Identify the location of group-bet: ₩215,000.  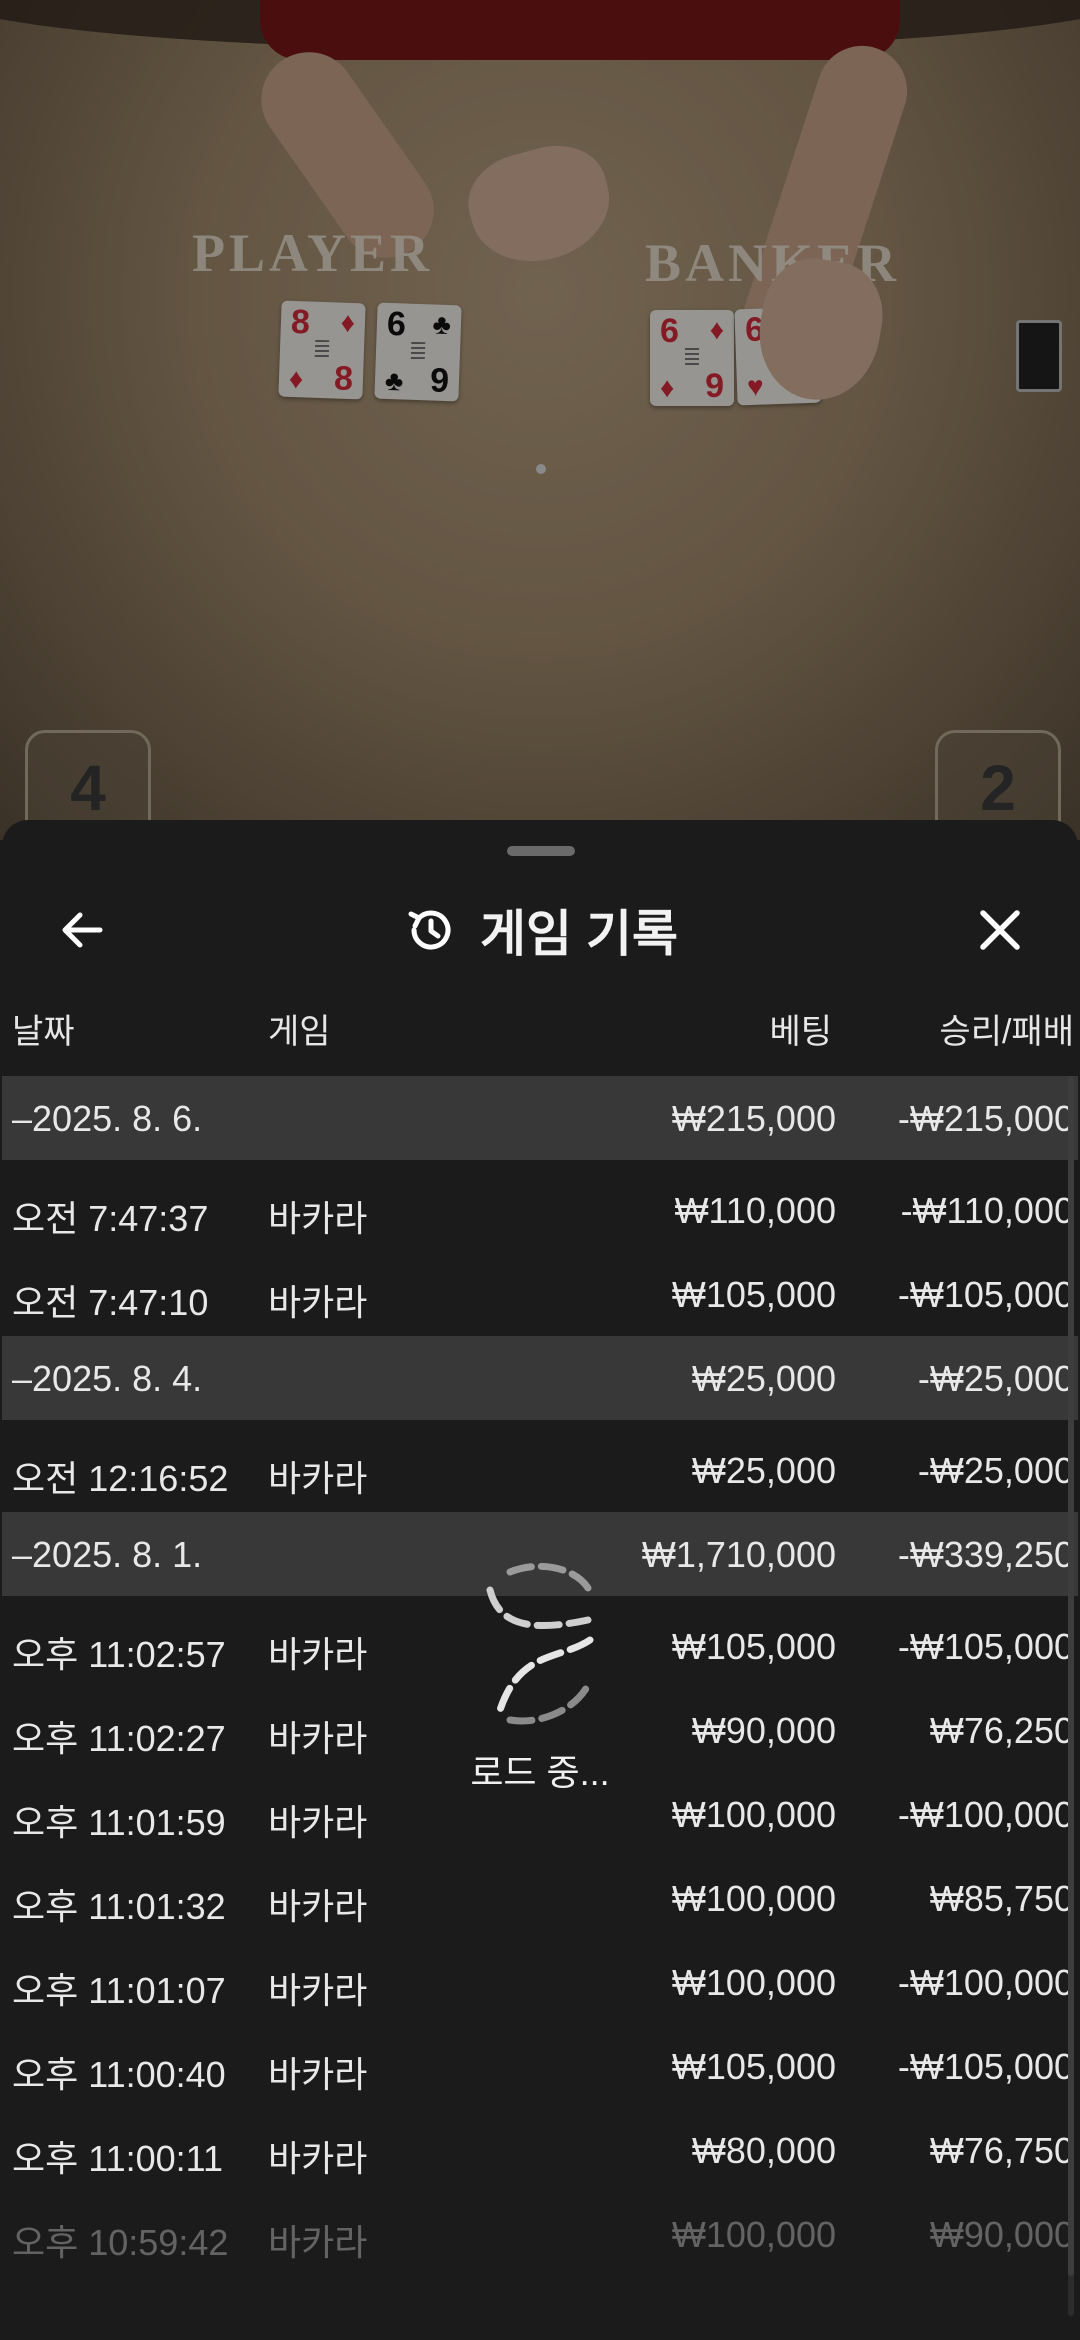
(753, 1118).